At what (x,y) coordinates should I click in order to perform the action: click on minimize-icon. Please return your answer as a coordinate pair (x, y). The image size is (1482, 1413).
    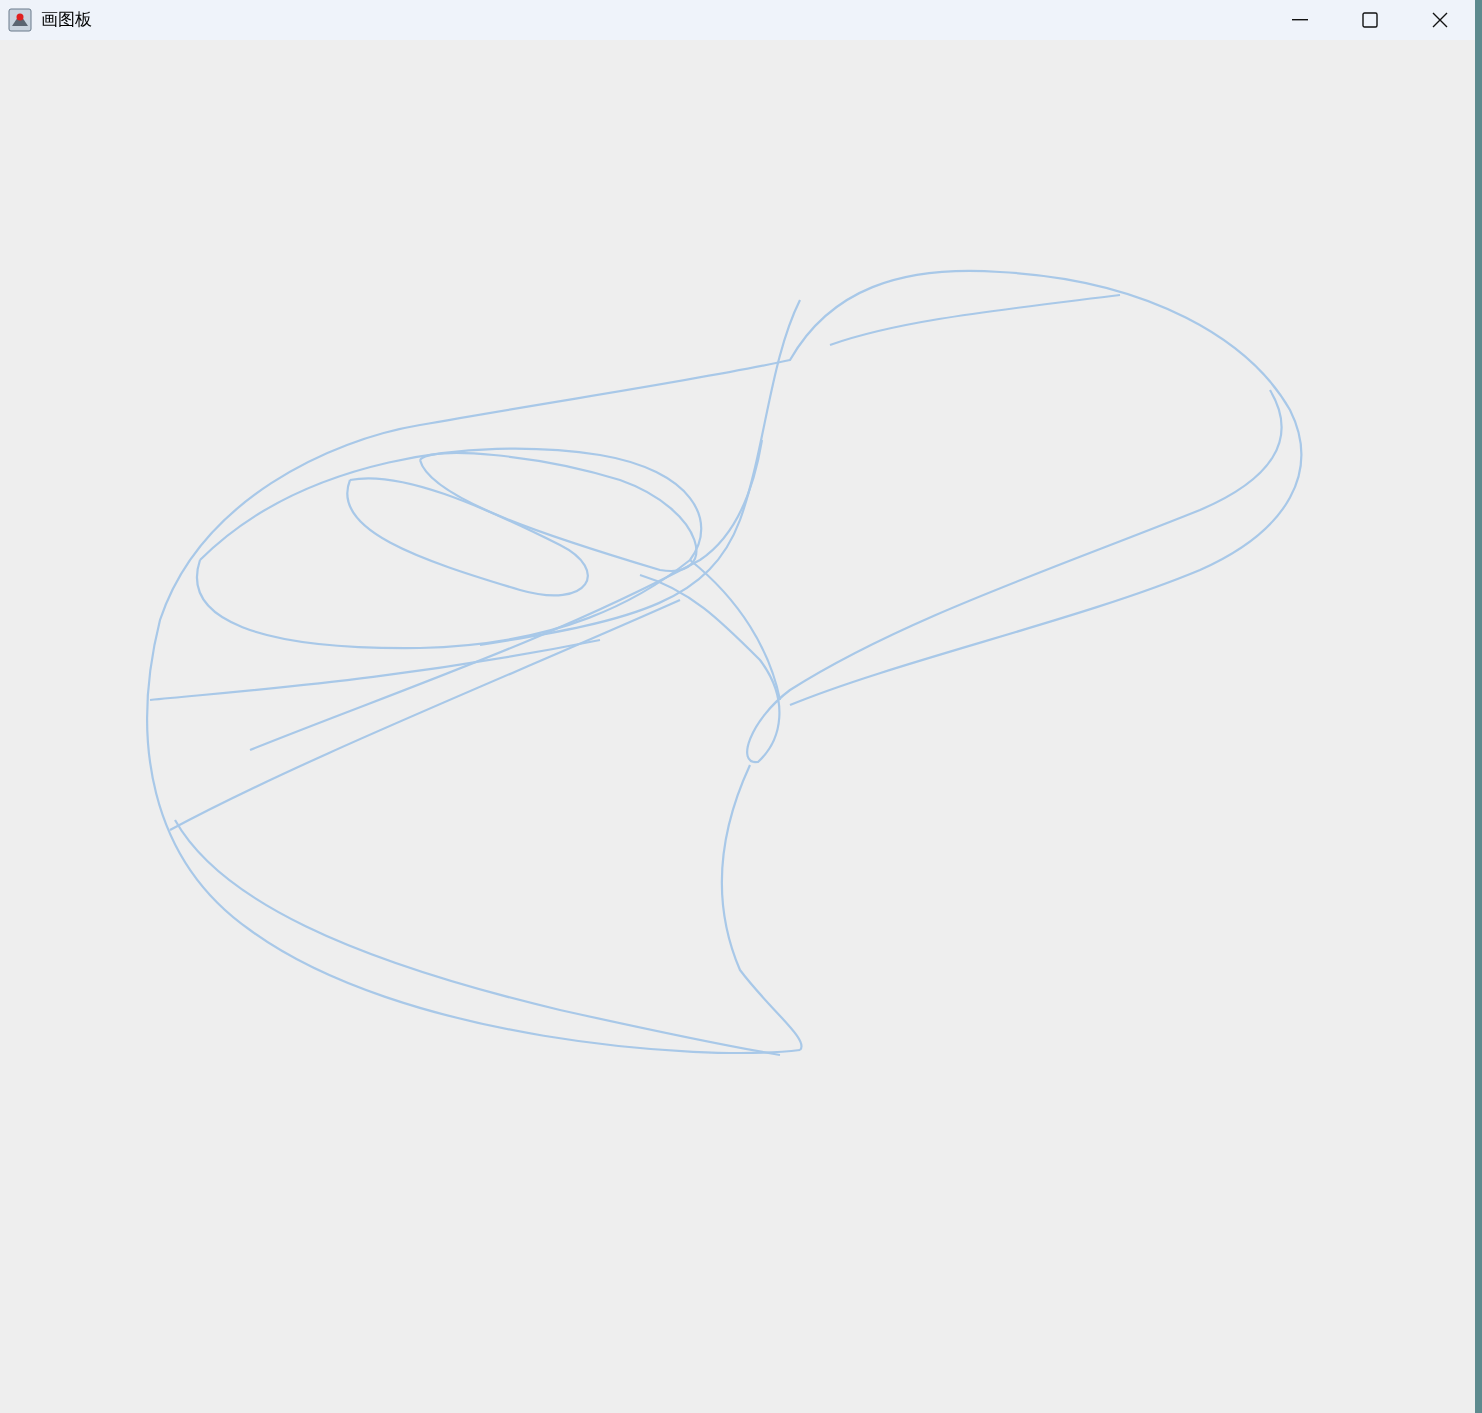
    Looking at the image, I should click on (1300, 20).